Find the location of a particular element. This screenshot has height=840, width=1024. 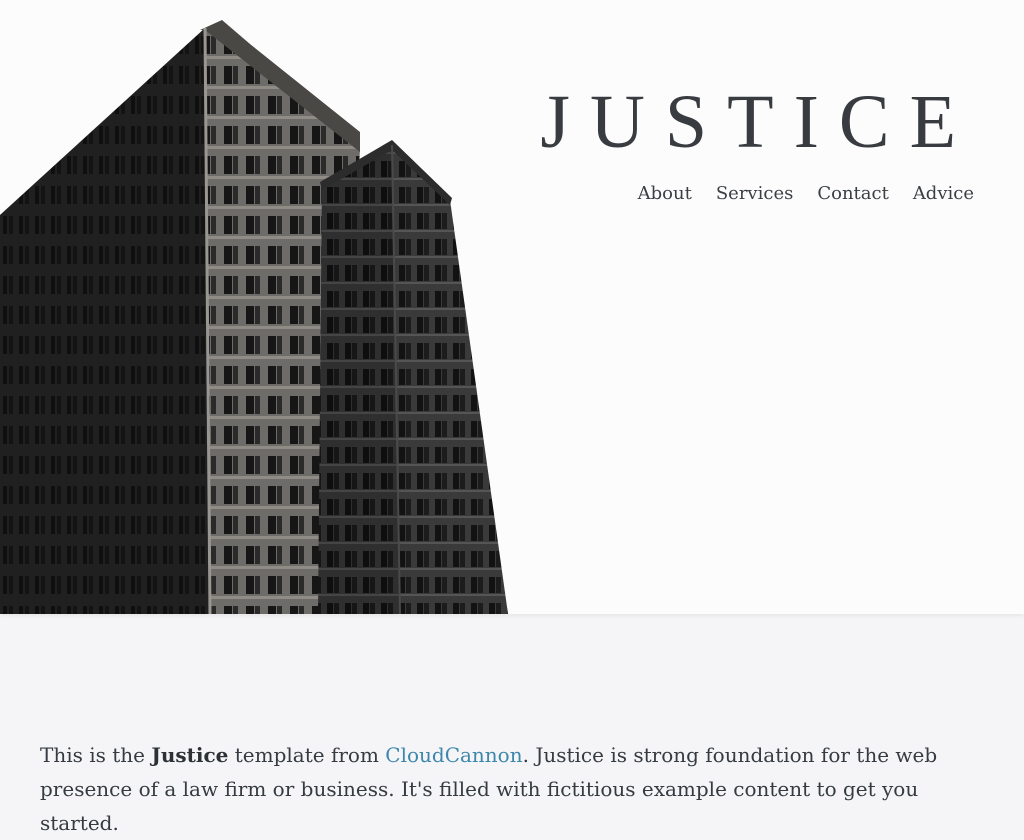

nav-link-services: Services is located at coordinates (754, 193).